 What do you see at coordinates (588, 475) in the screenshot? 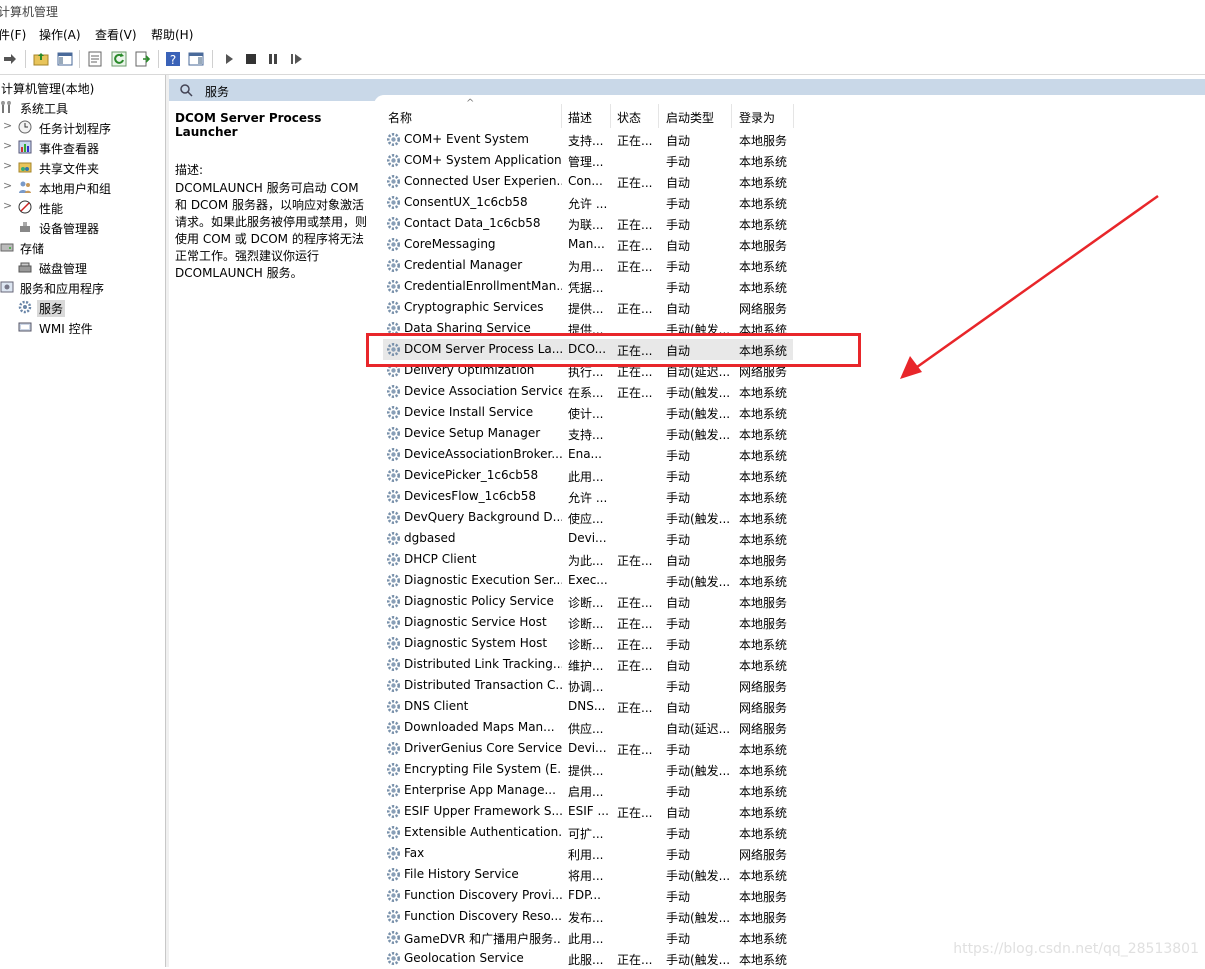
I see `service-row: DevicePicker_1c6cb58 此用... 手动 本地系统` at bounding box center [588, 475].